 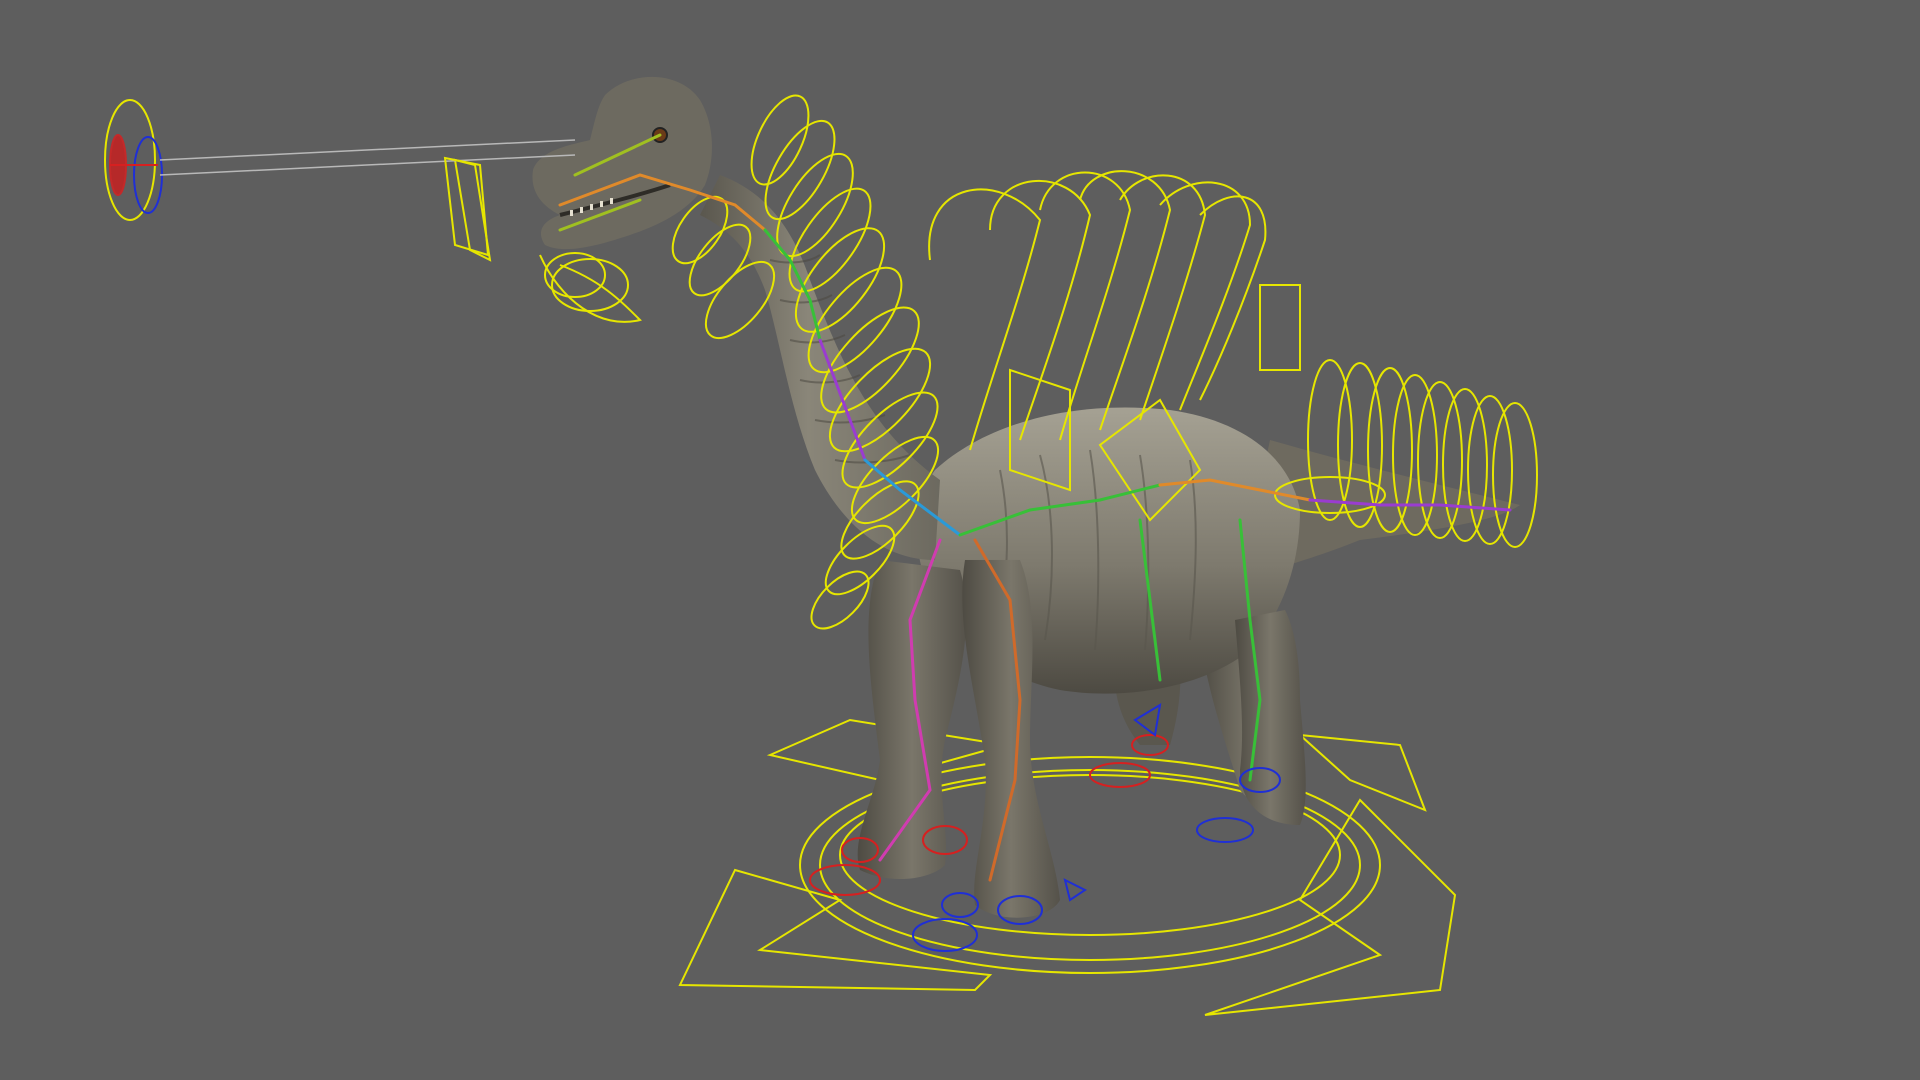 What do you see at coordinates (622, 163) in the screenshot?
I see `head` at bounding box center [622, 163].